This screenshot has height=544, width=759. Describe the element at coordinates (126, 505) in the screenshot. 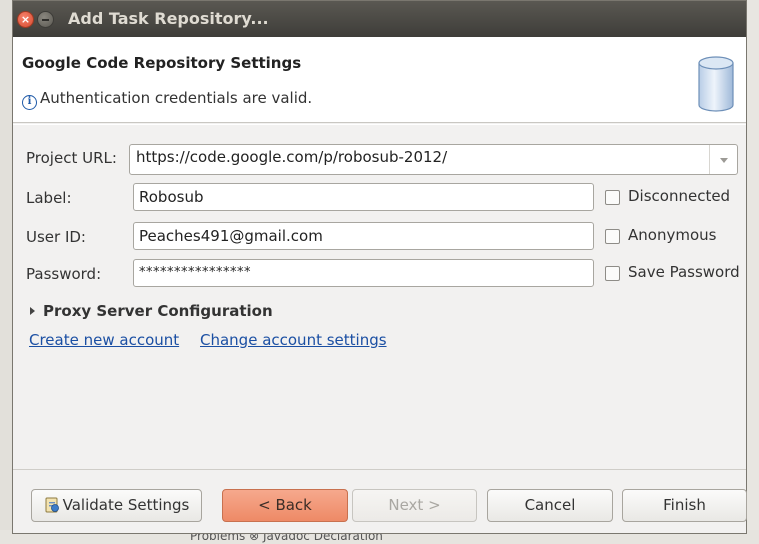

I see `validate-settings-label: Validate Settings` at that location.